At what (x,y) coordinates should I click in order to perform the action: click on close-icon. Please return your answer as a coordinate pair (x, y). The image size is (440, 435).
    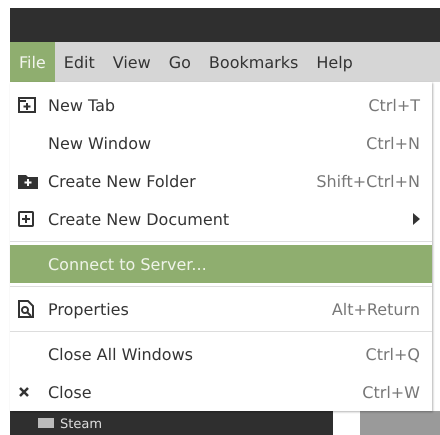
    Looking at the image, I should click on (24, 392).